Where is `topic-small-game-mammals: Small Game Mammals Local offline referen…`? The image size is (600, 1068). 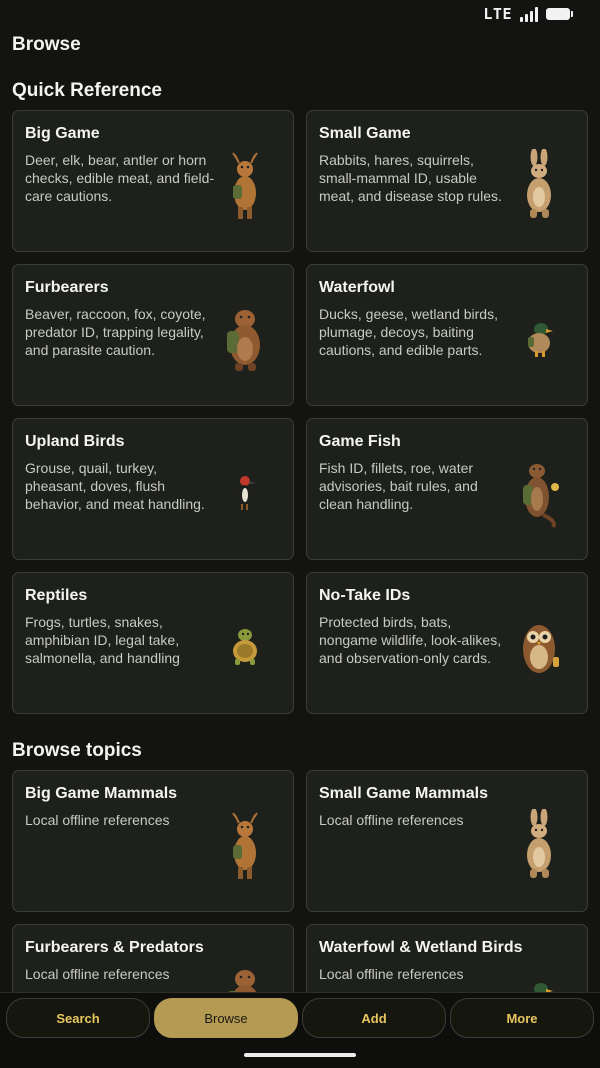
topic-small-game-mammals: Small Game Mammals Local offline referen… is located at coordinates (447, 841).